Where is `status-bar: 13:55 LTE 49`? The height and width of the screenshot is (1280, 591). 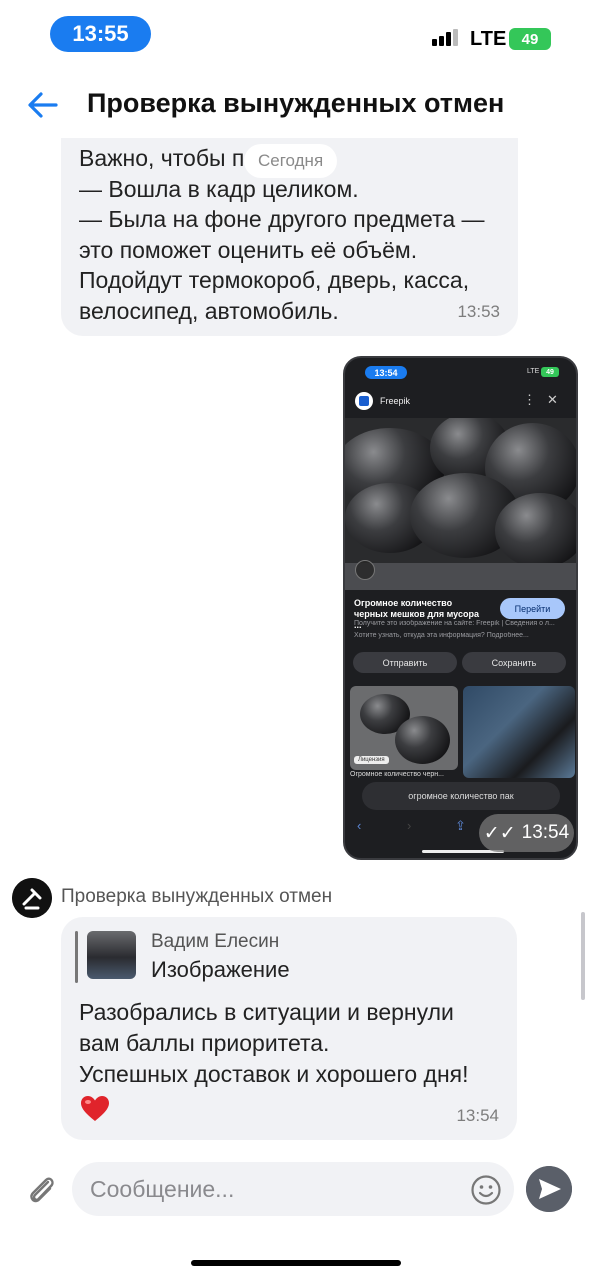
status-bar: 13:55 LTE 49 is located at coordinates (295, 35).